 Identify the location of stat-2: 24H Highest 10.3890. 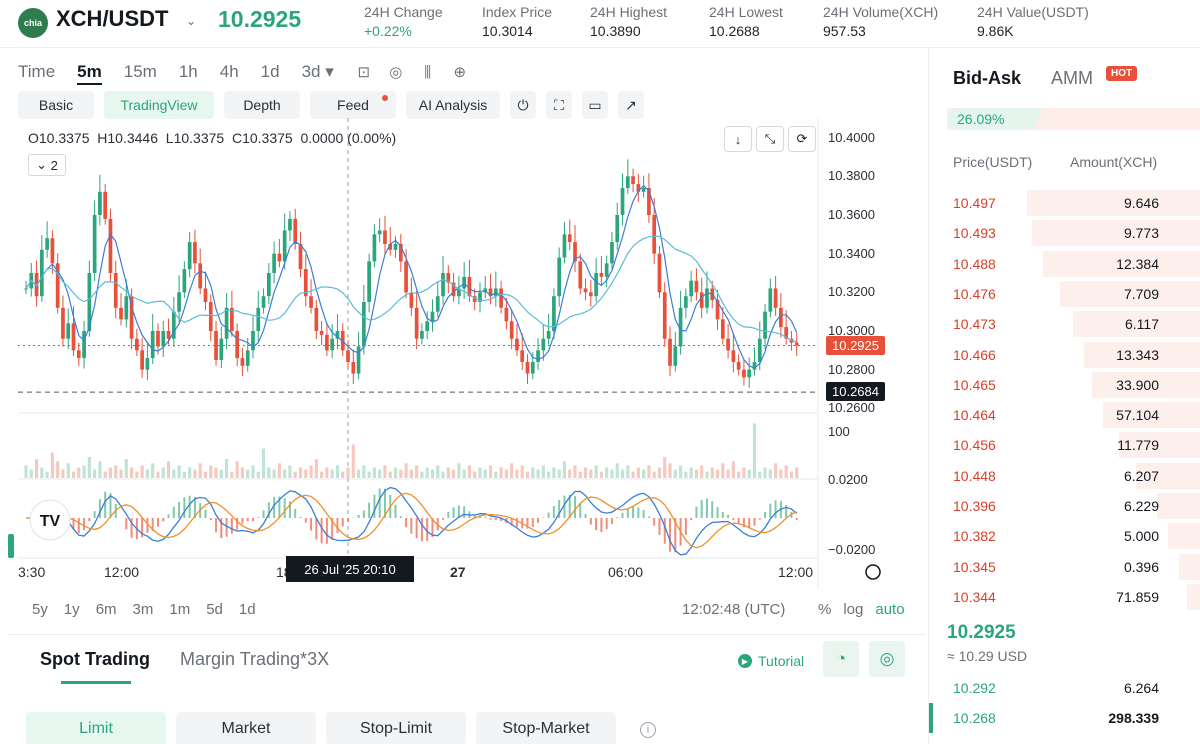
(628, 21).